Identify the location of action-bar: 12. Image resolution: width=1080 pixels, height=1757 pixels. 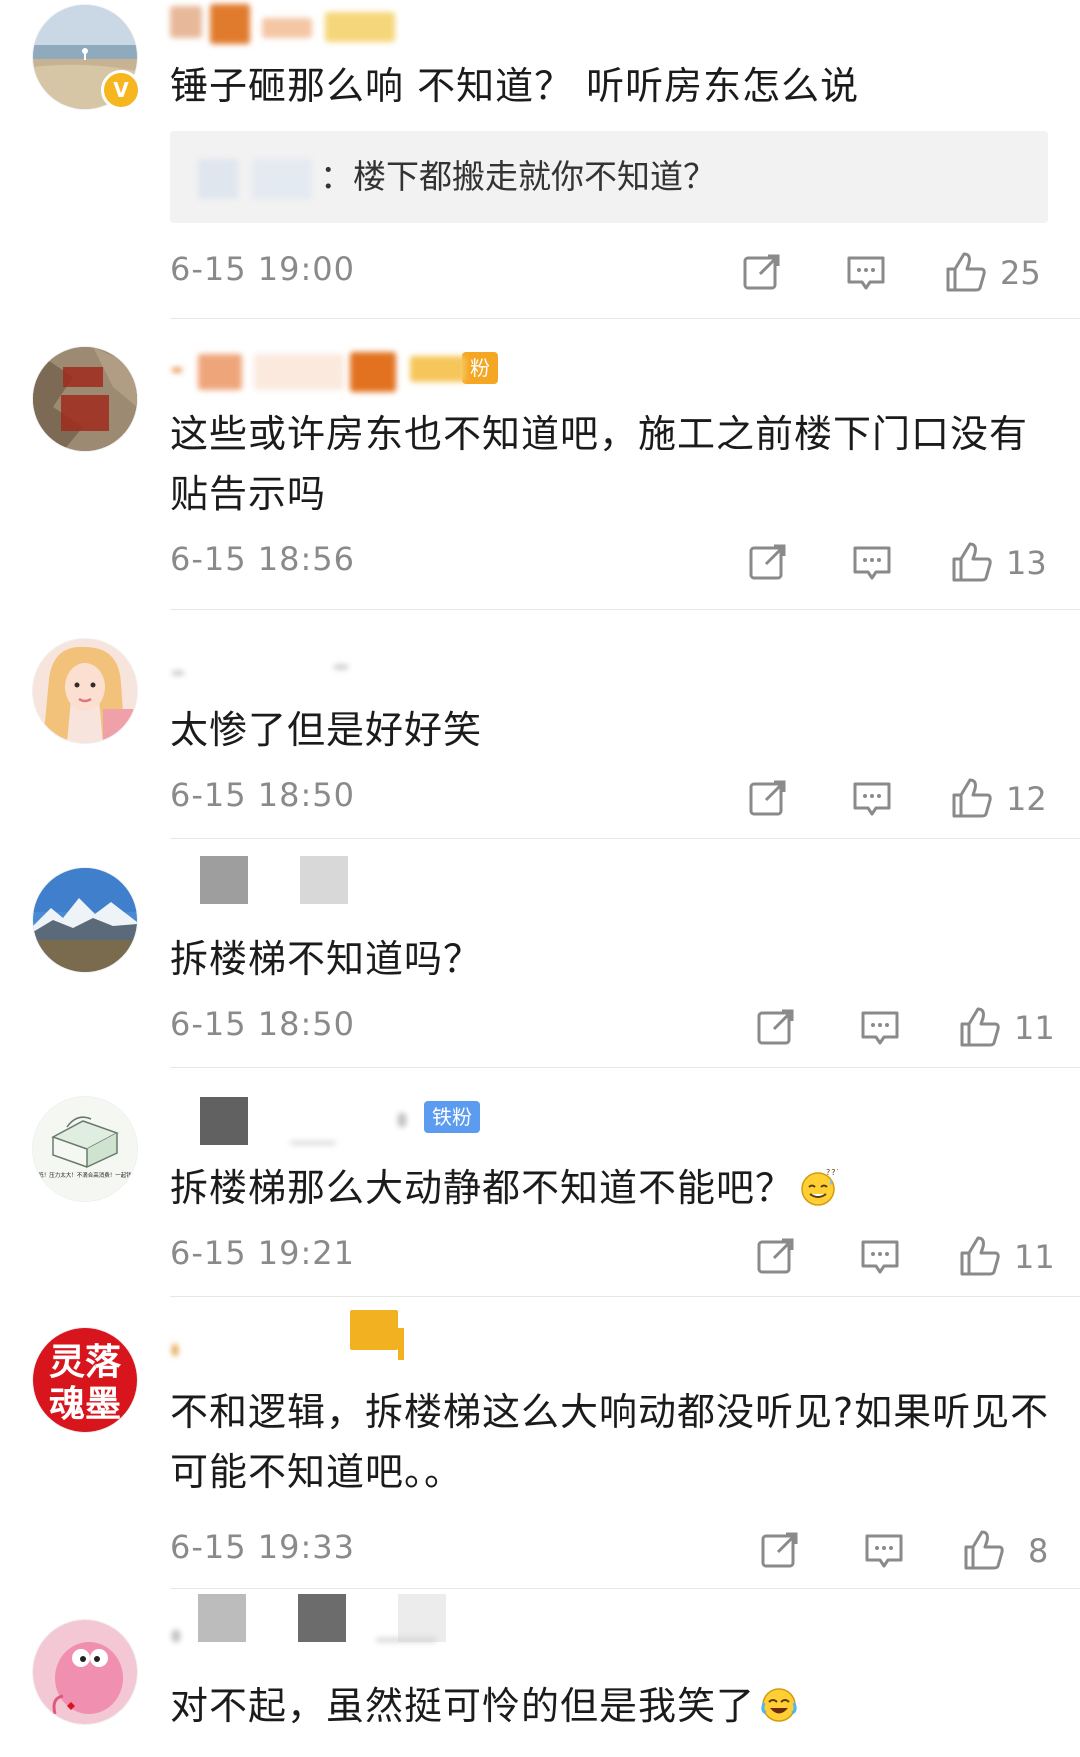
(901, 800).